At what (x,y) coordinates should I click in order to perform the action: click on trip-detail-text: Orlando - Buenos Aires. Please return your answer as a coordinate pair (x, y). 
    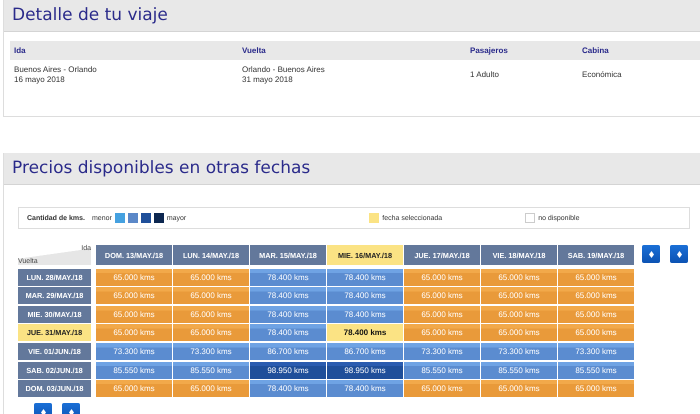
    Looking at the image, I should click on (284, 70).